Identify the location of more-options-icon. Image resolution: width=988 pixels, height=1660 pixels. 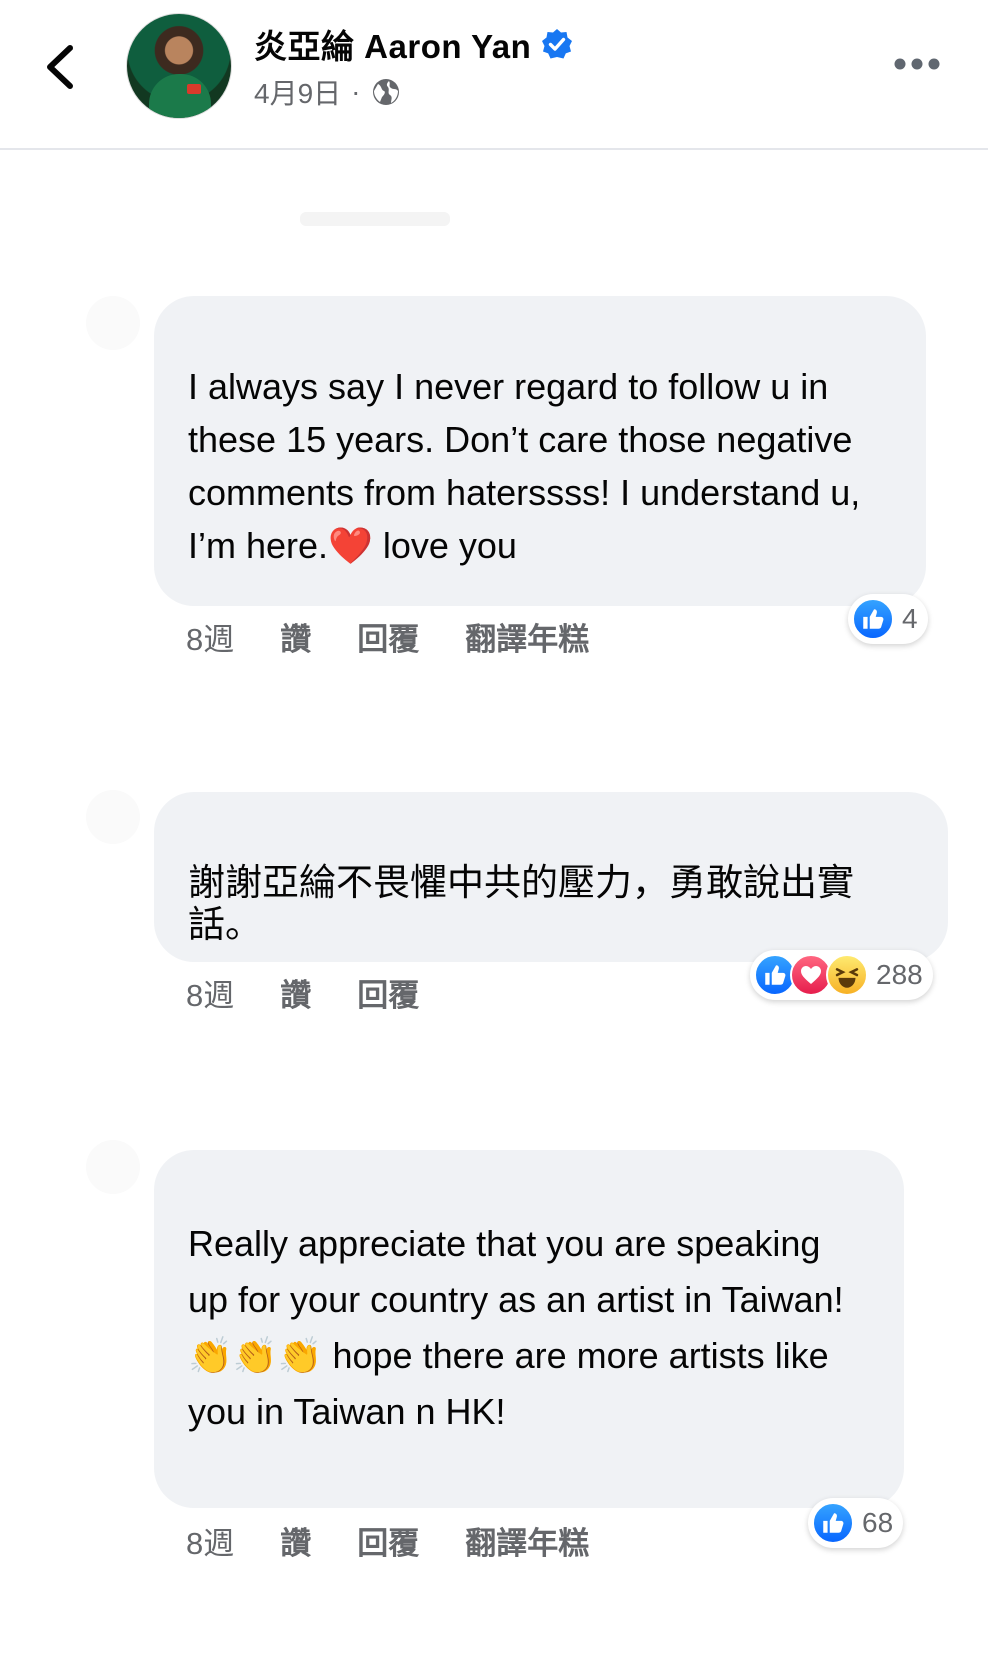
(917, 64).